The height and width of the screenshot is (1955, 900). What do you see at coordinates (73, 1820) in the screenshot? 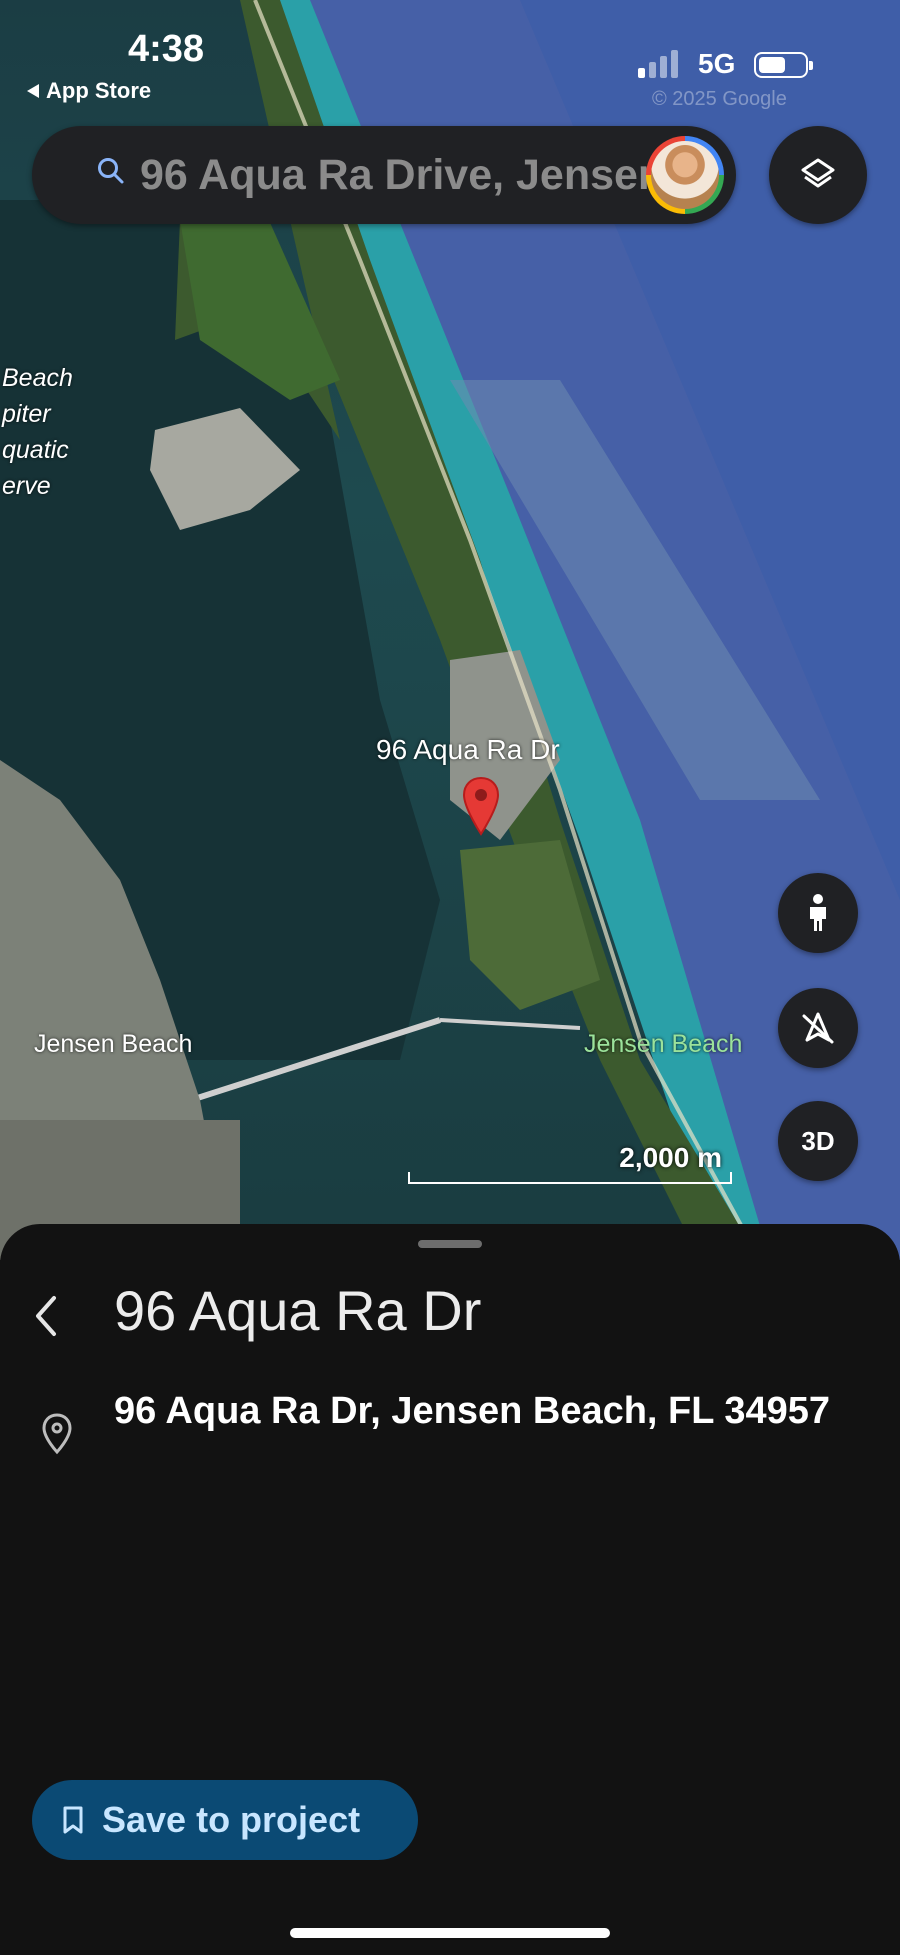
I see `bookmark-icon` at bounding box center [73, 1820].